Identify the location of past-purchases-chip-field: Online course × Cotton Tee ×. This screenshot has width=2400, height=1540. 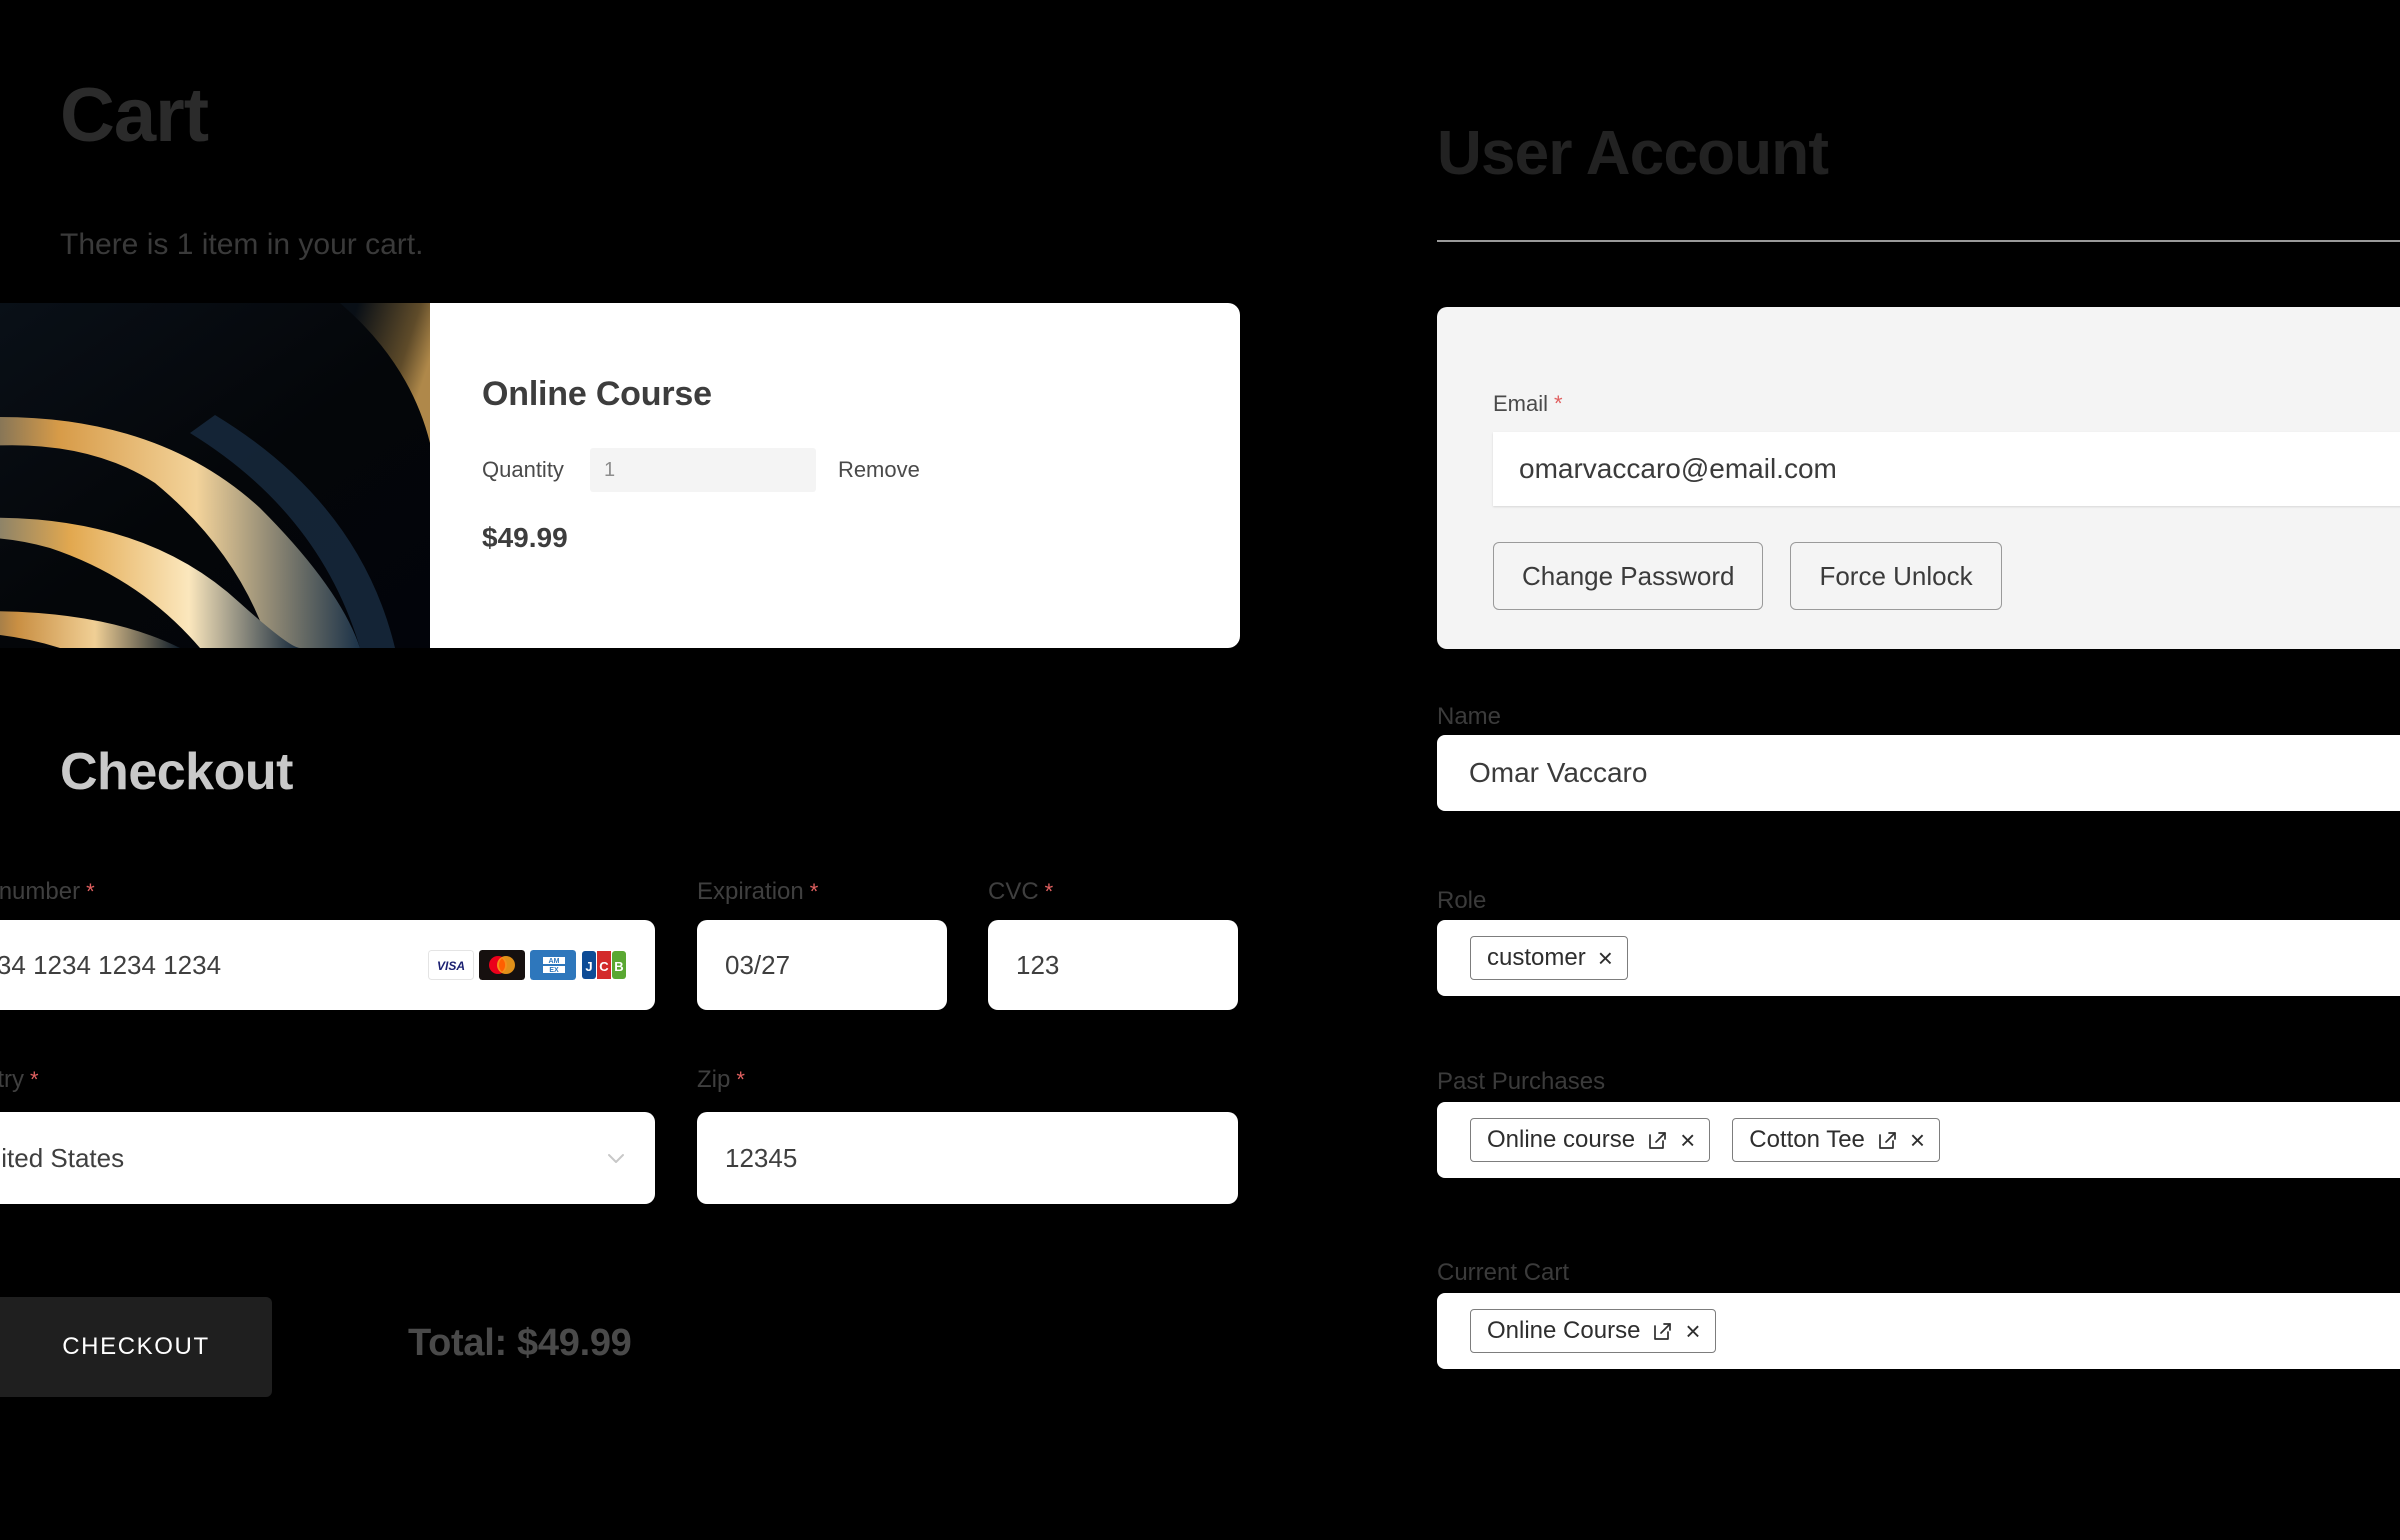
(1918, 1140).